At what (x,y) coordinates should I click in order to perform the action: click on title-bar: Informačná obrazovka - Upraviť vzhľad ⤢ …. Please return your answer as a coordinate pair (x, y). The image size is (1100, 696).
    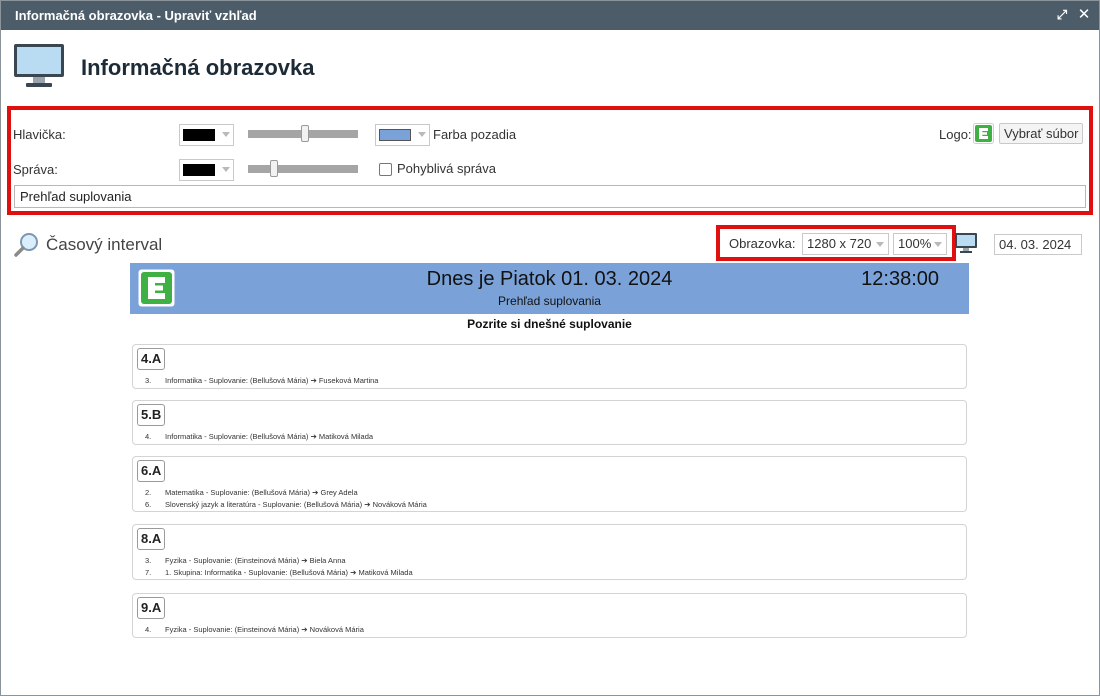
    Looking at the image, I should click on (550, 15).